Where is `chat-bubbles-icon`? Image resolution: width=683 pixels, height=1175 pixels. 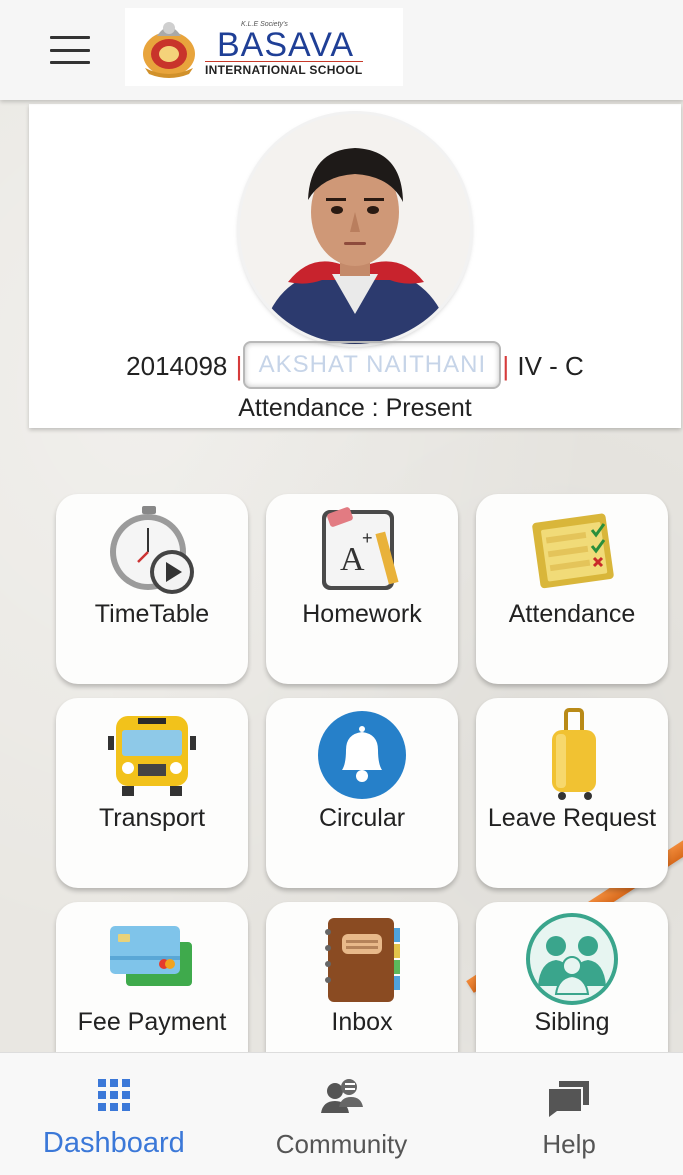
chat-bubbles-icon is located at coordinates (569, 1099).